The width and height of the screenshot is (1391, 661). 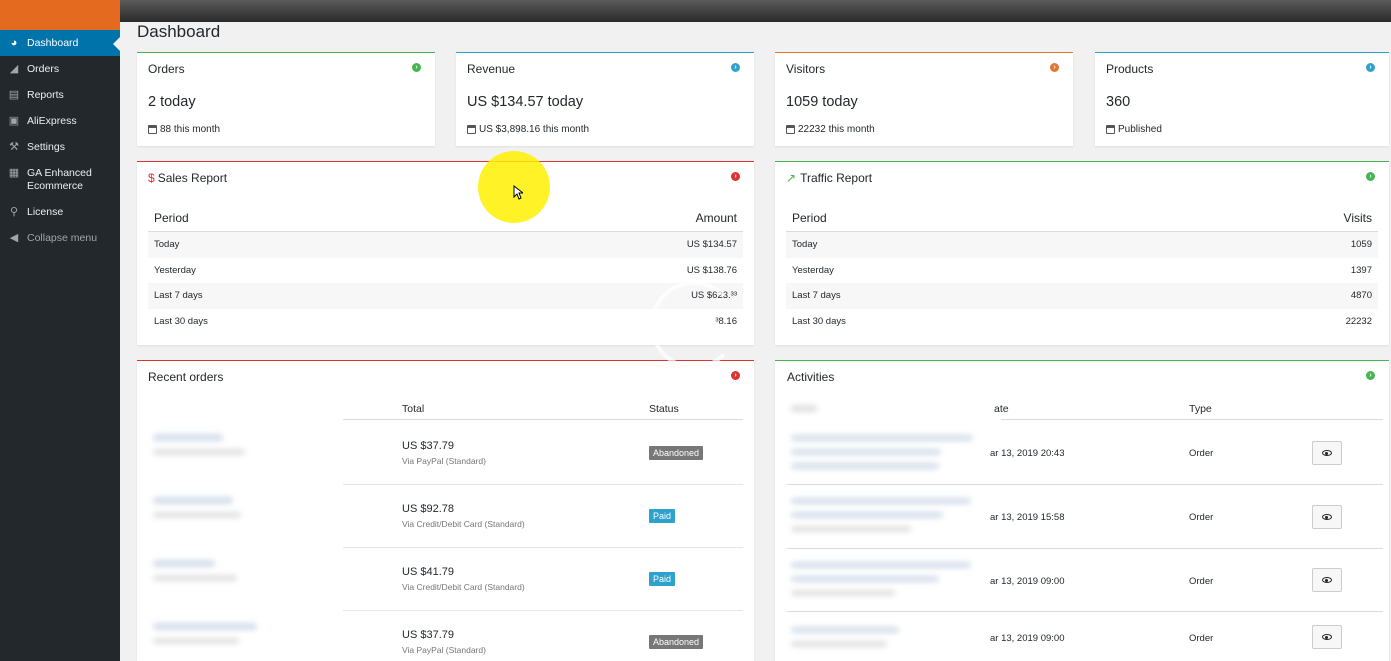 I want to click on orders-stat-card: Orders › 2 today 88 this month, so click(x=286, y=99).